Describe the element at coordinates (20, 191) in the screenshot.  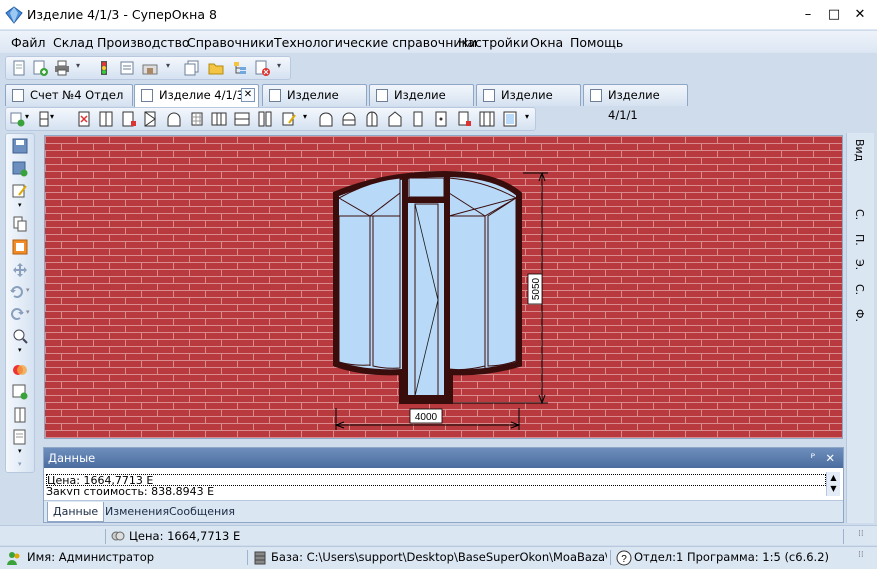
I see `edit-props-icon` at that location.